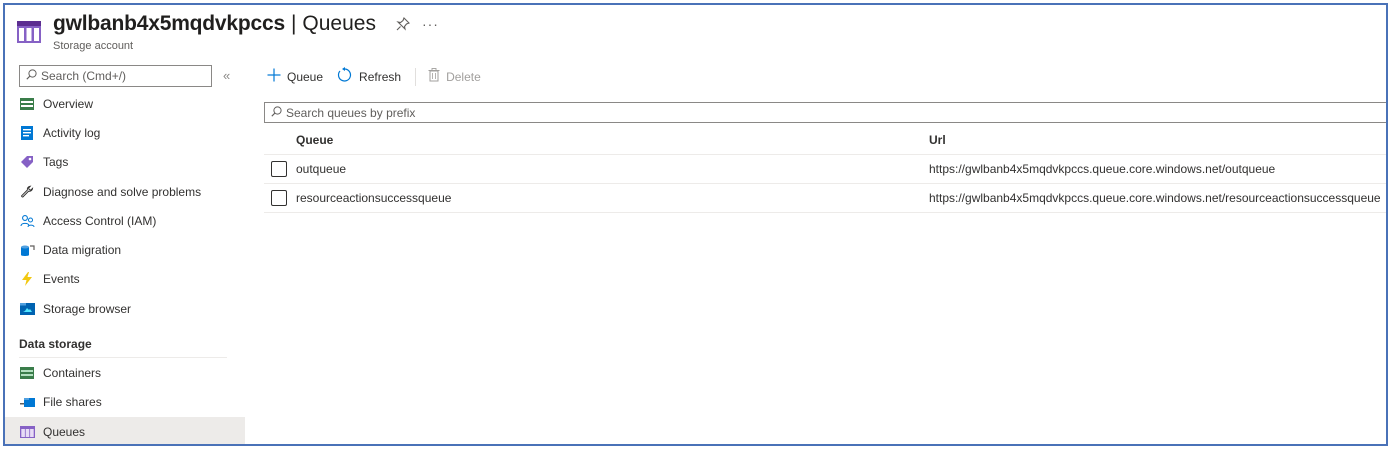 The height and width of the screenshot is (452, 1393). Describe the element at coordinates (27, 279) in the screenshot. I see `lightning-icon` at that location.